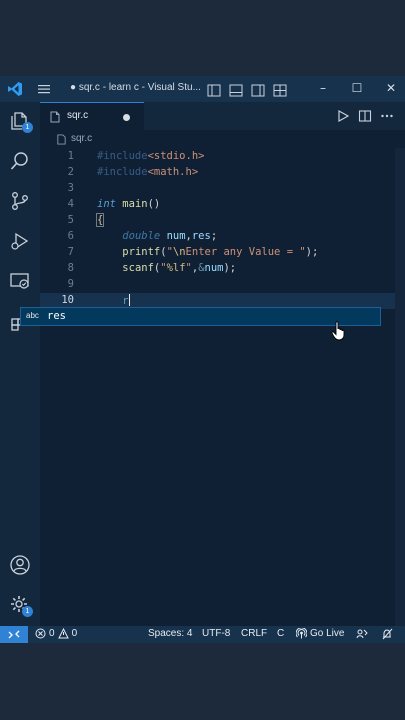 This screenshot has height=720, width=405. What do you see at coordinates (20, 565) in the screenshot?
I see `accounts-icon` at bounding box center [20, 565].